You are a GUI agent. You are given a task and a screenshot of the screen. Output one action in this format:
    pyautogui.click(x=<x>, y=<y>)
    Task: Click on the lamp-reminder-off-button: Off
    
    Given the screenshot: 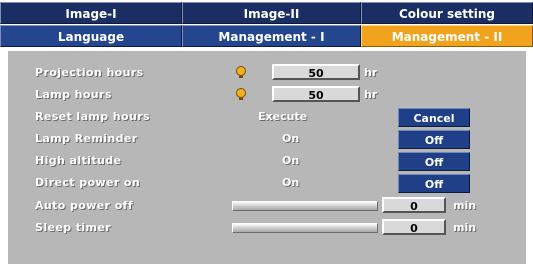 What is the action you would take?
    pyautogui.click(x=434, y=139)
    